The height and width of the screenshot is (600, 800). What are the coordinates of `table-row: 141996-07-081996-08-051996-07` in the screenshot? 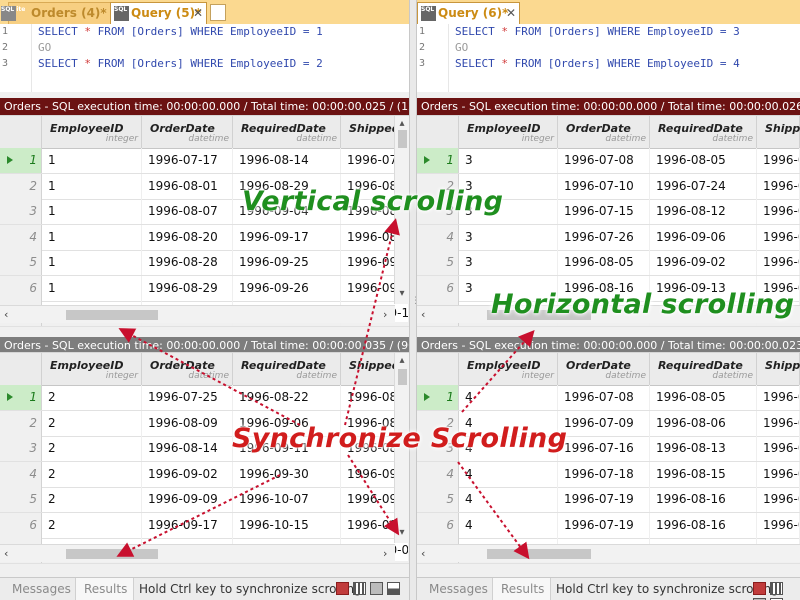 It's located at (608, 398).